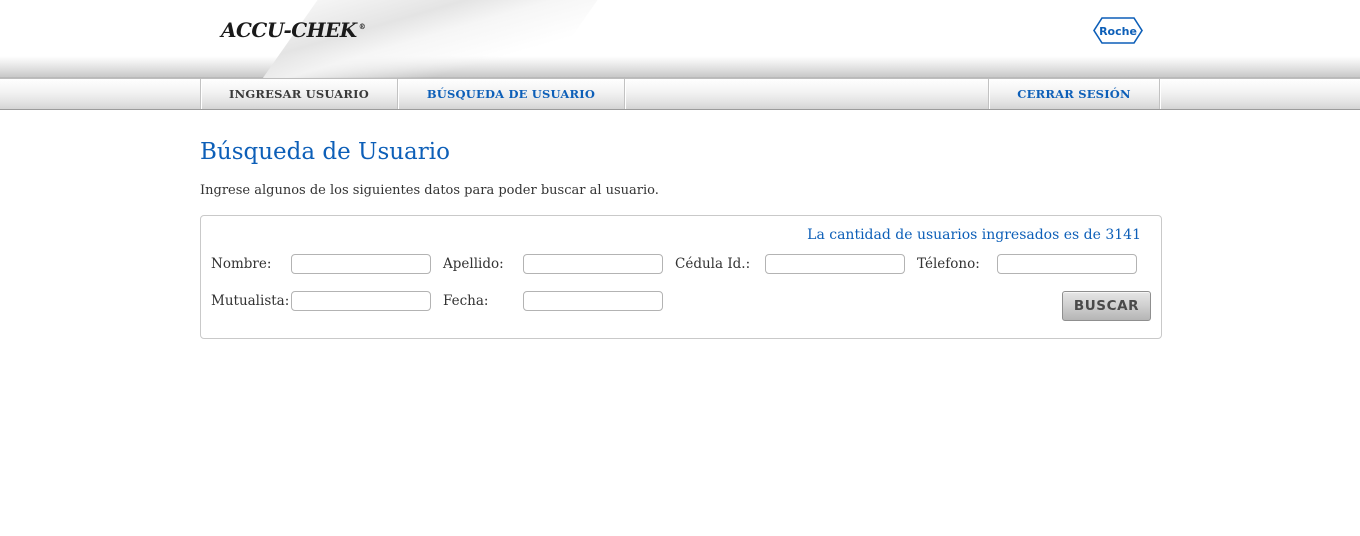 Image resolution: width=1360 pixels, height=536 pixels. I want to click on nav-item-busqueda-de-usuario: BÚSQUEDA DE USUARIO, so click(511, 94).